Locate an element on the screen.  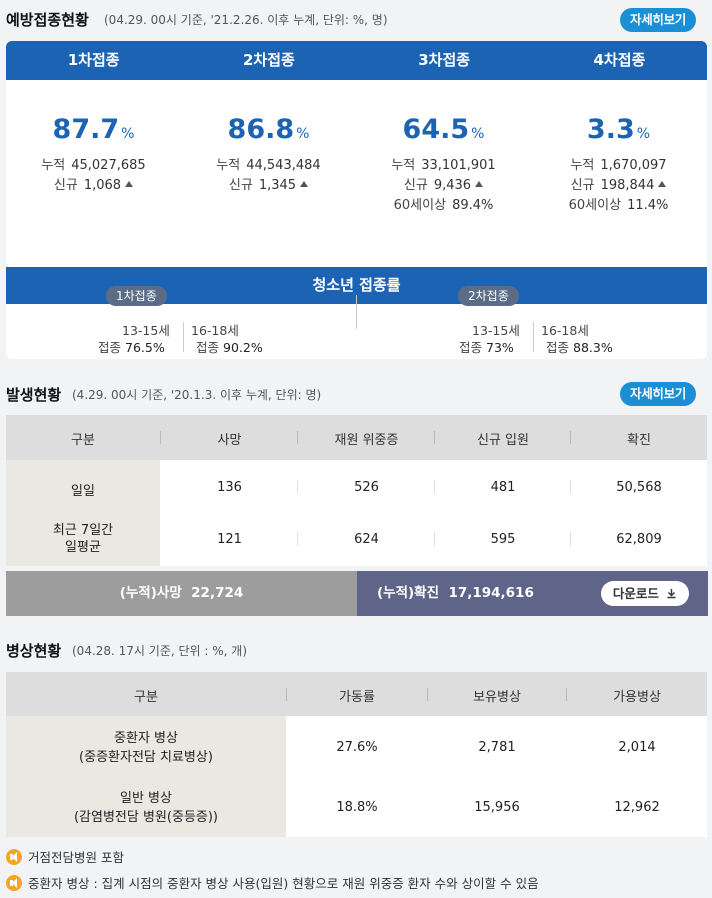
teen-dose-2-rate-unit: % is located at coordinates (601, 298).